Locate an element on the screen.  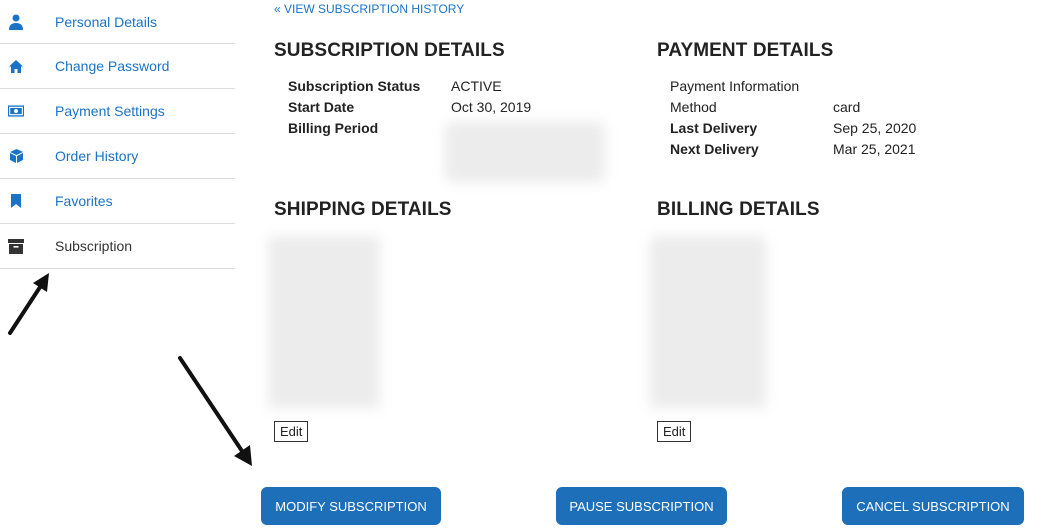
cancel-subscription-button: CANCEL SUBSCRIPTION is located at coordinates (933, 506).